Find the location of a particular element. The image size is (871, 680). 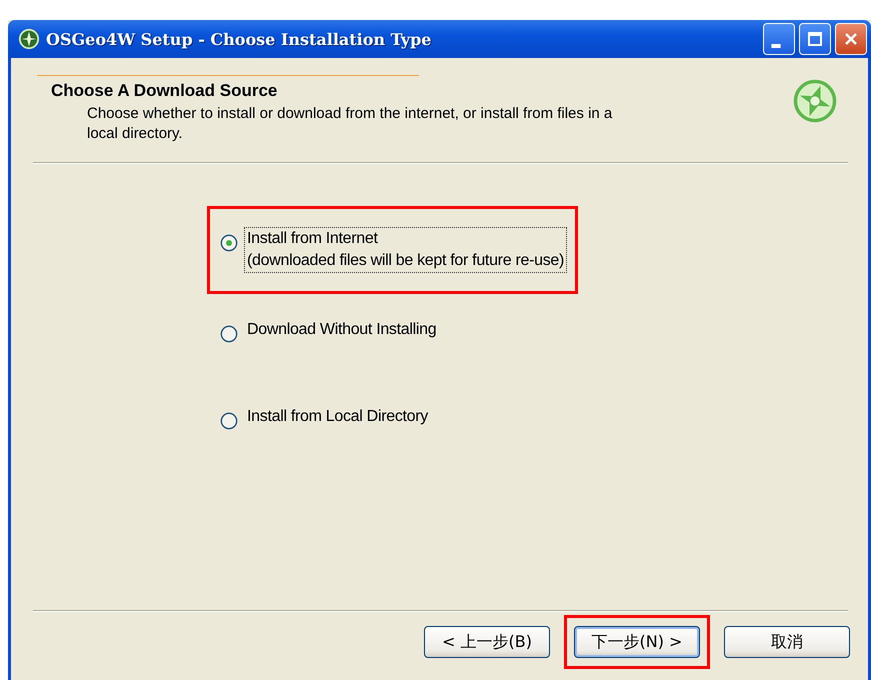

option-label: Install from Local Directory is located at coordinates (337, 417).